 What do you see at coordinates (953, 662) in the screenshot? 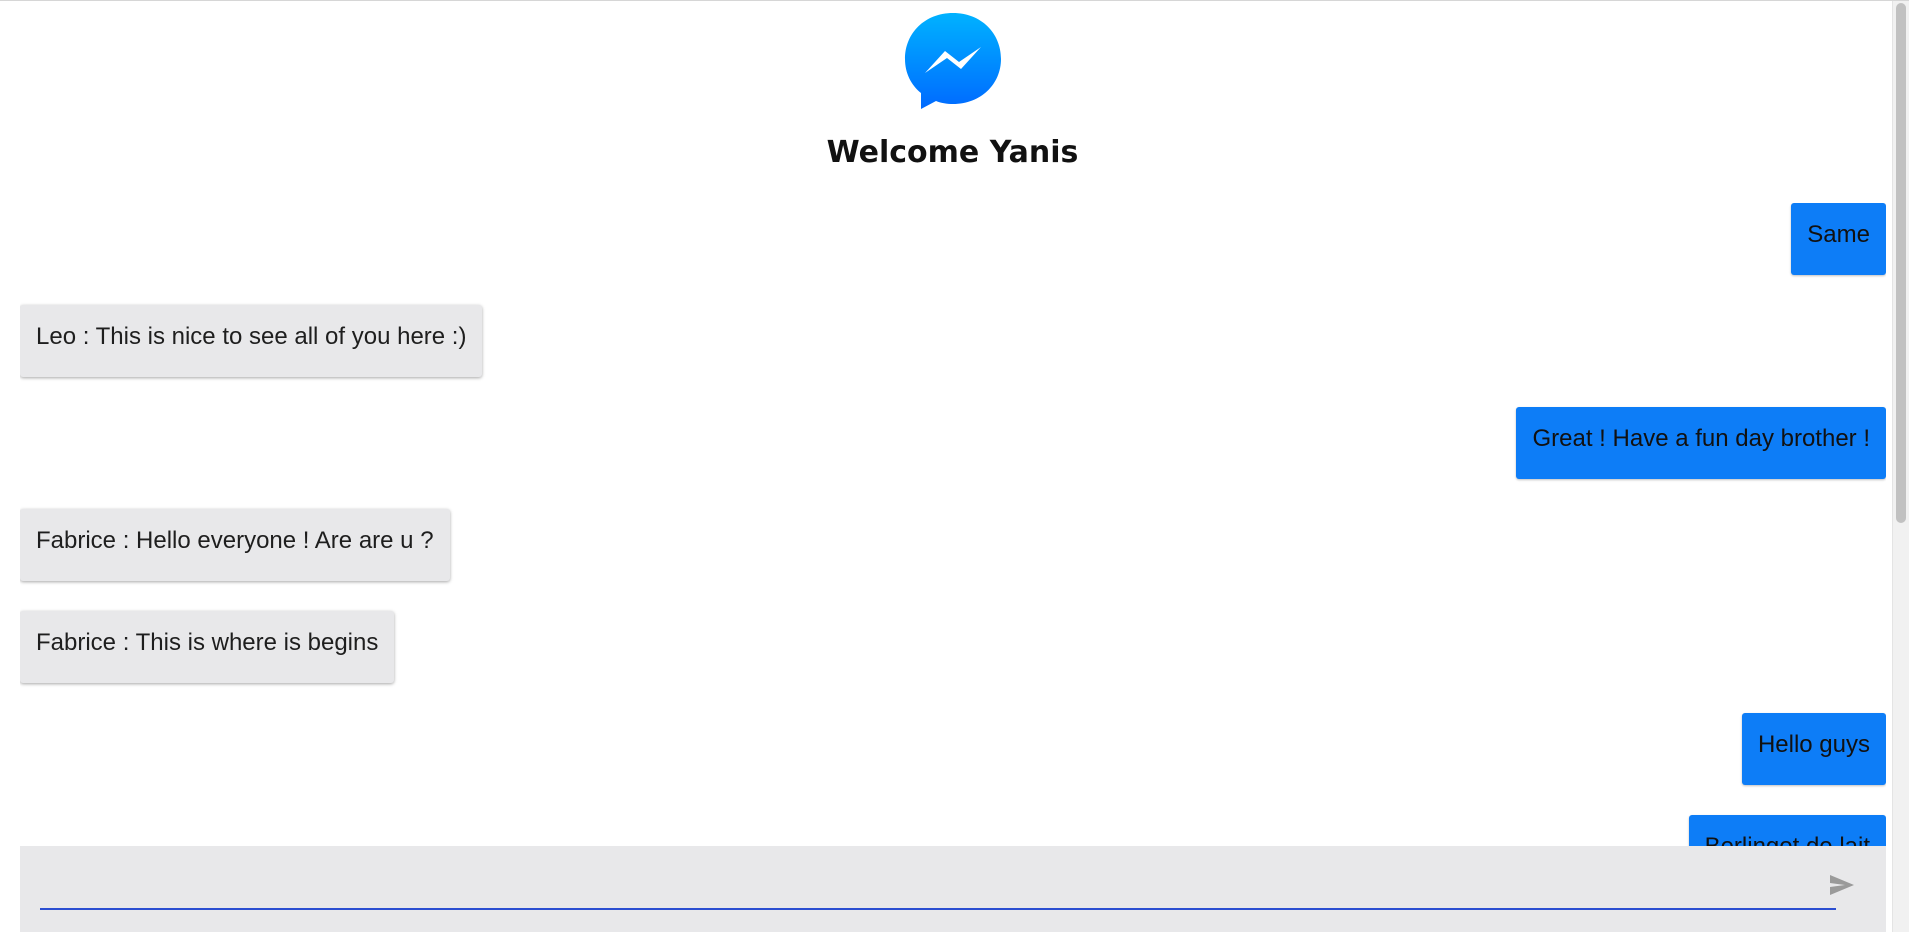
I see `message-row: Fabrice : This is where is begins` at bounding box center [953, 662].